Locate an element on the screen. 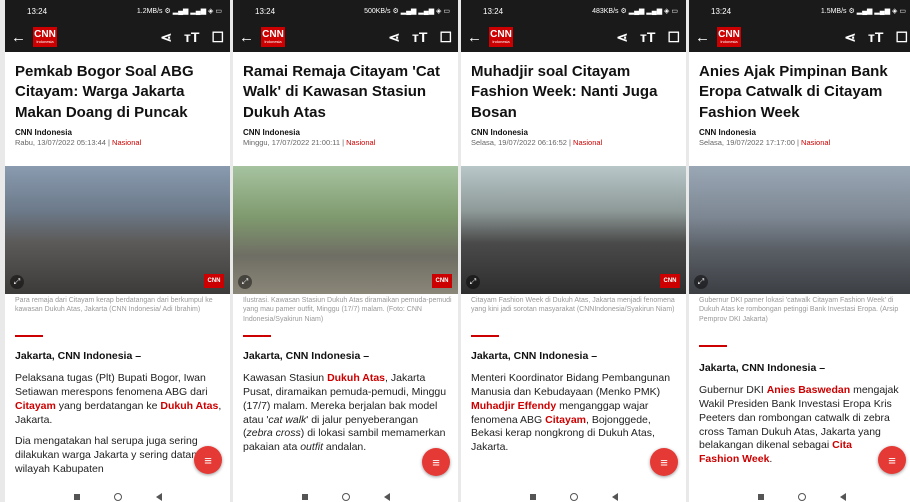 The width and height of the screenshot is (910, 502). status-bar: 13:24 500KB/s ⚙ ▂▄▆ ▂▄▆ ◈ ▭ is located at coordinates (345, 11).